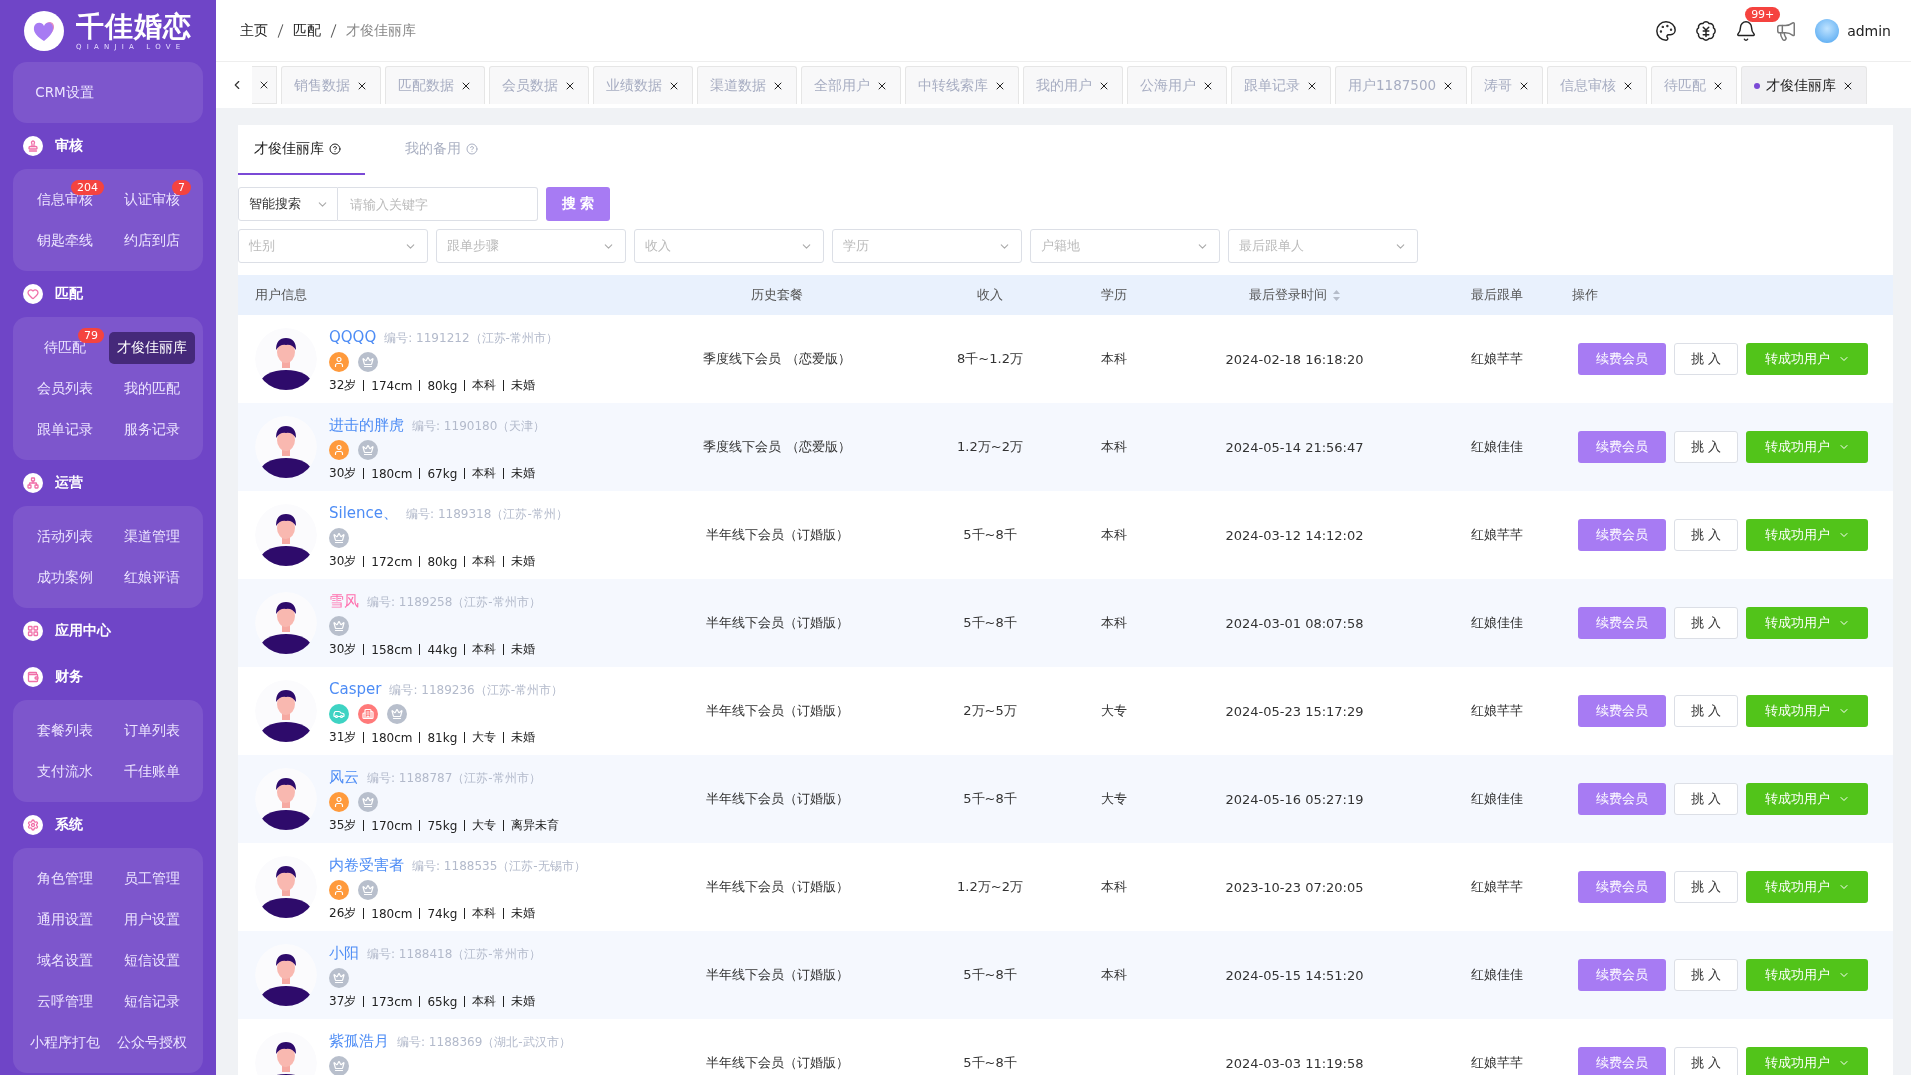  I want to click on sidebar-item: 用户设置, so click(151, 919).